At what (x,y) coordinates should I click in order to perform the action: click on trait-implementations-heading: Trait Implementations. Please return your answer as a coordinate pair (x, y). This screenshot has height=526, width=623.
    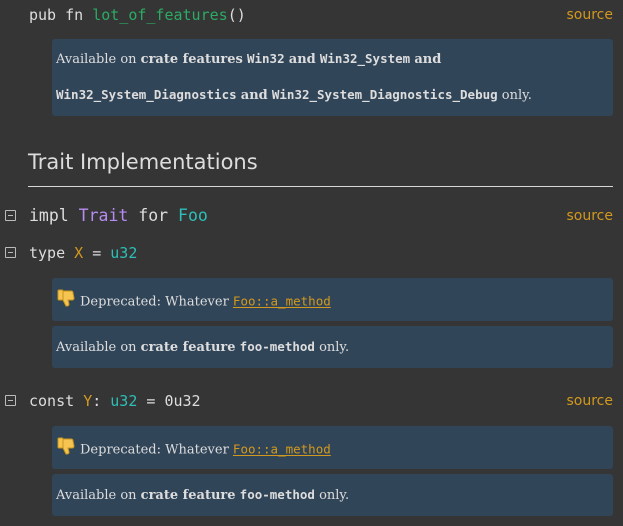
    Looking at the image, I should click on (143, 162).